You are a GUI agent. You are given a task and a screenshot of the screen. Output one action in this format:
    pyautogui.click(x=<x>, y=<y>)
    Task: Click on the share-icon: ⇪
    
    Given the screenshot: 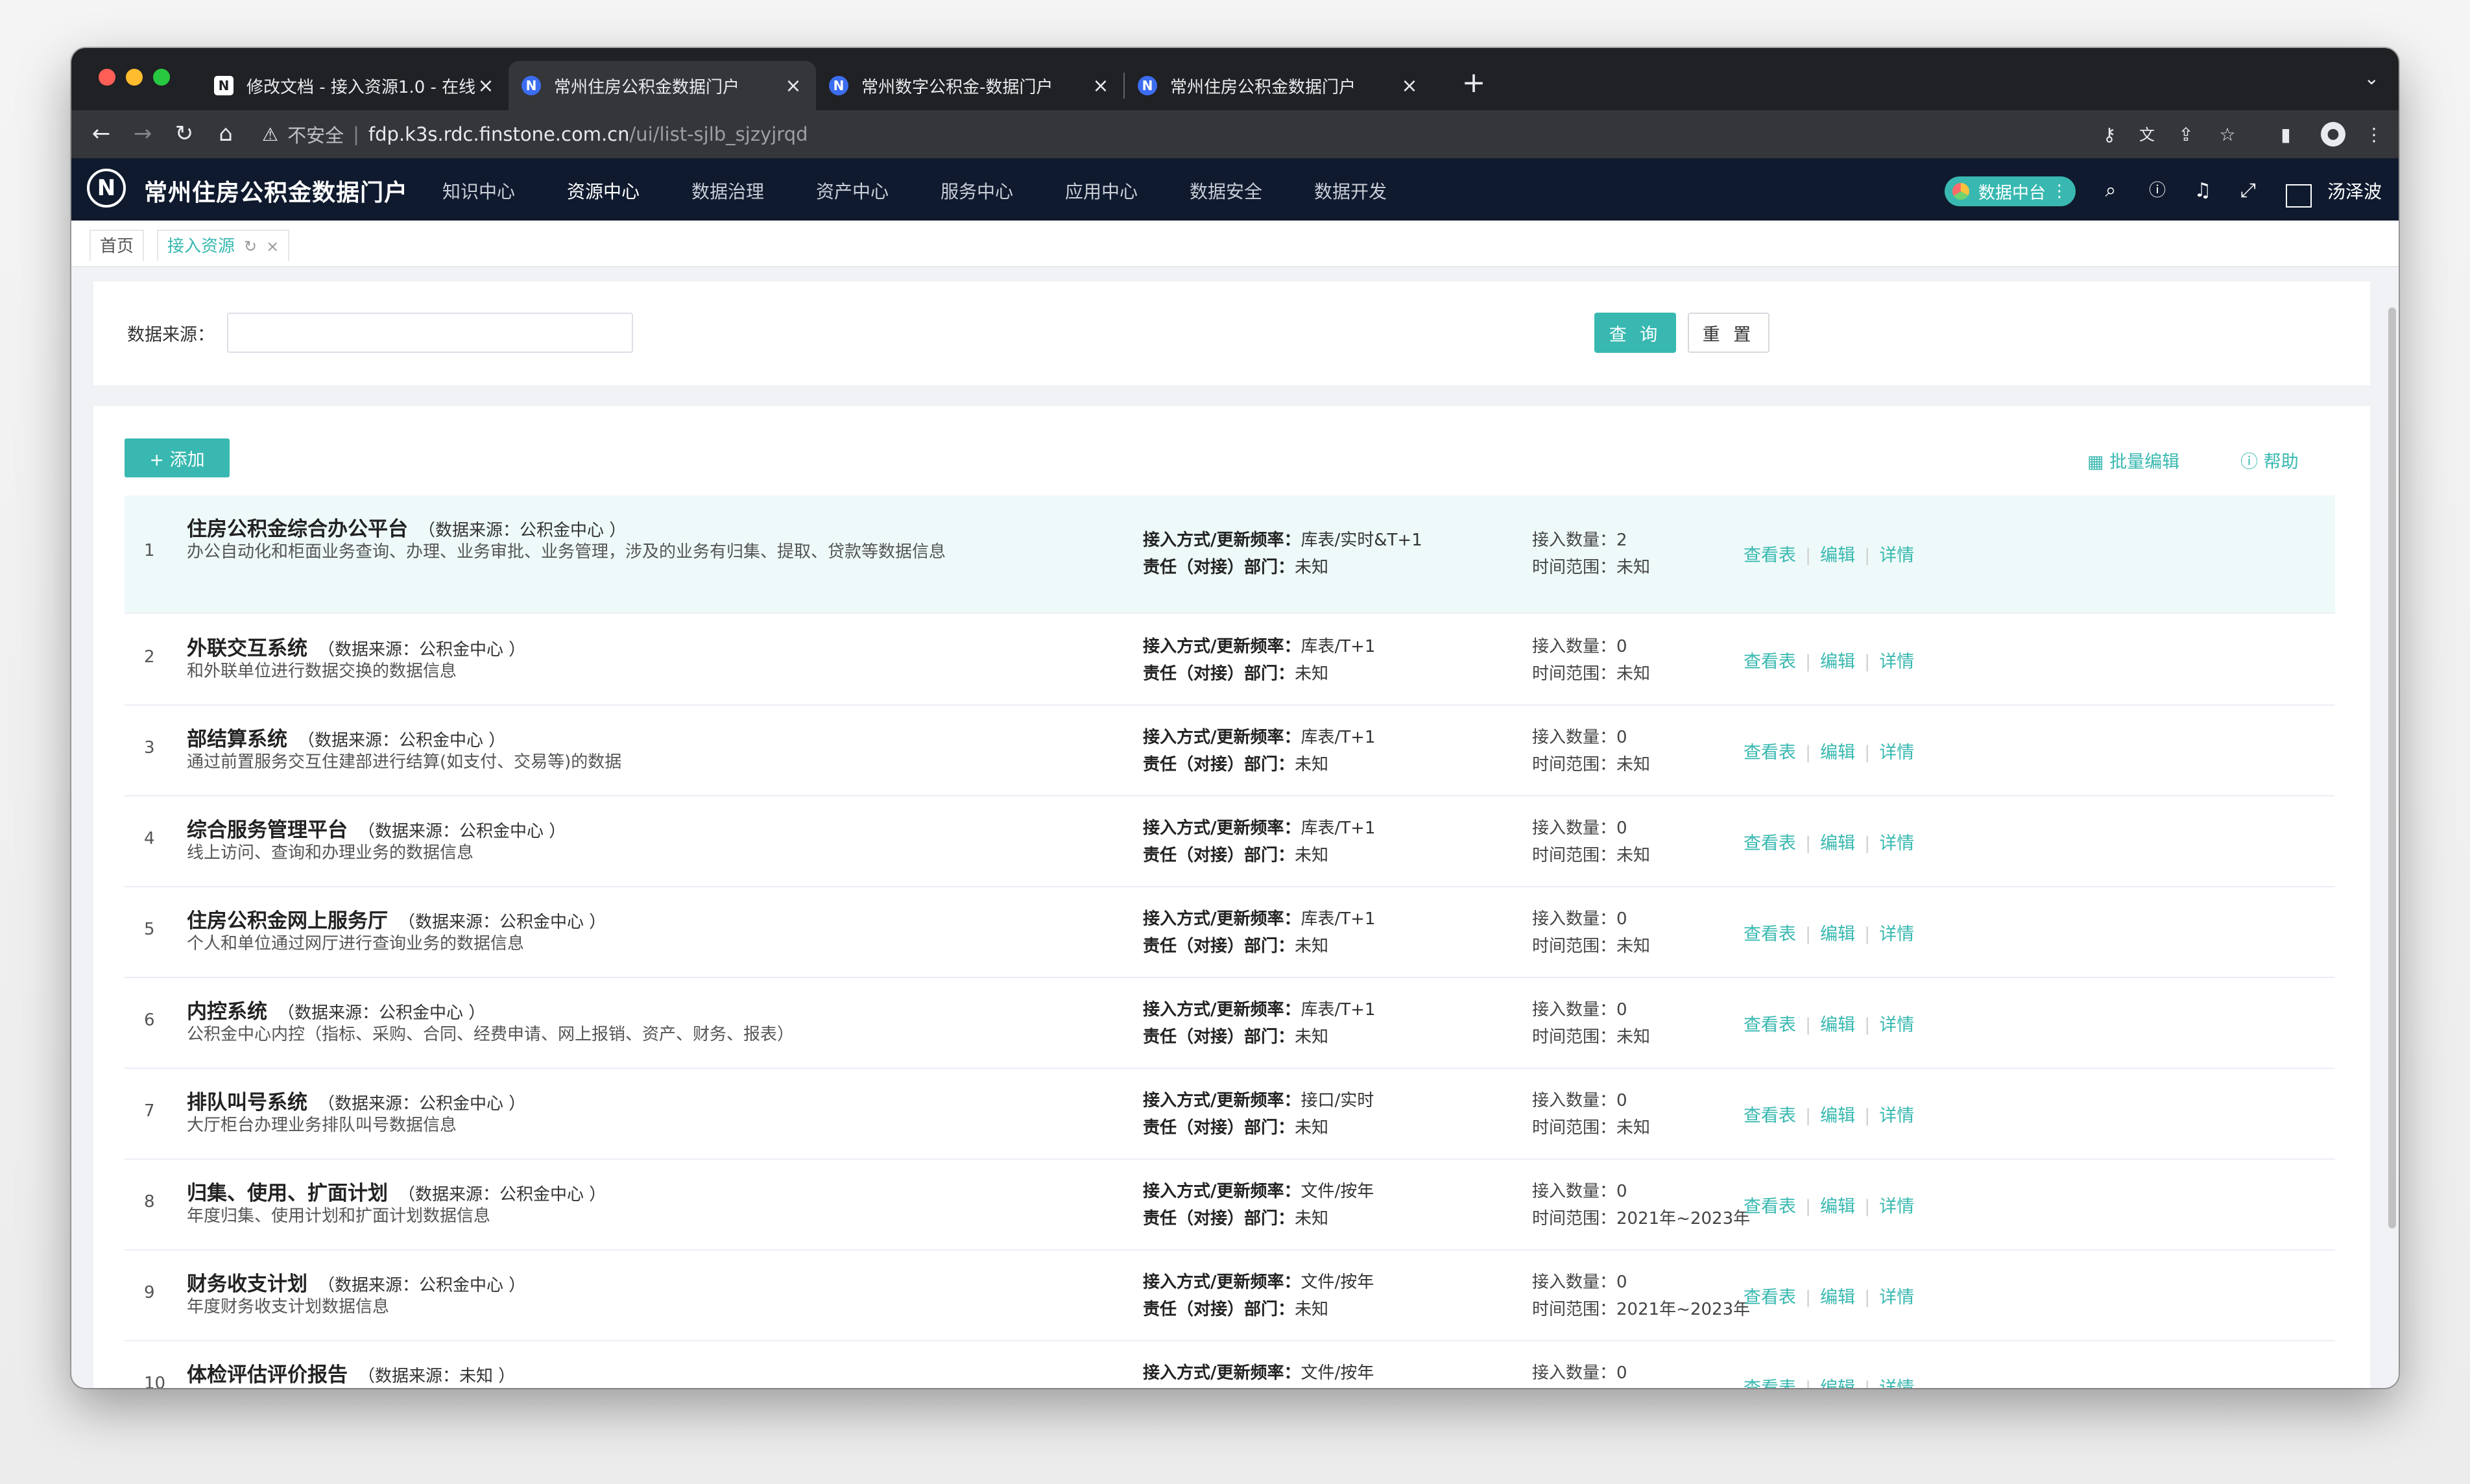 What is the action you would take?
    pyautogui.click(x=2186, y=135)
    